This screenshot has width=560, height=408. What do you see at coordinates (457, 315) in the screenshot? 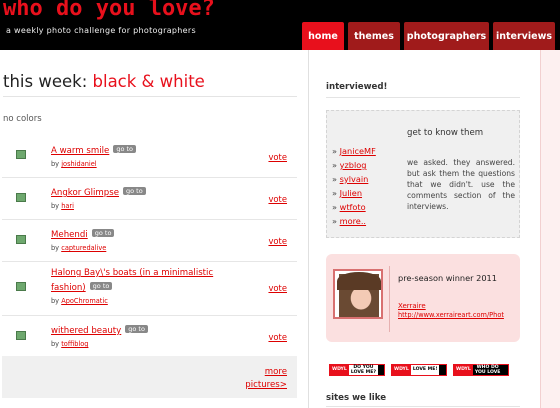
I see `winner-url-link: http://www.xerraireart.com/Phot` at bounding box center [457, 315].